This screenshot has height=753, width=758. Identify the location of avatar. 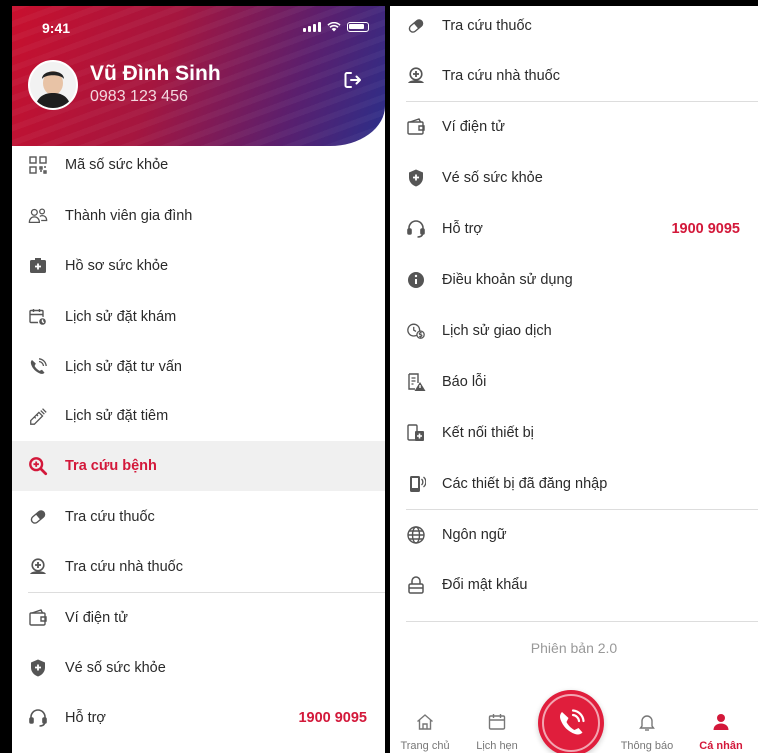
(53, 85).